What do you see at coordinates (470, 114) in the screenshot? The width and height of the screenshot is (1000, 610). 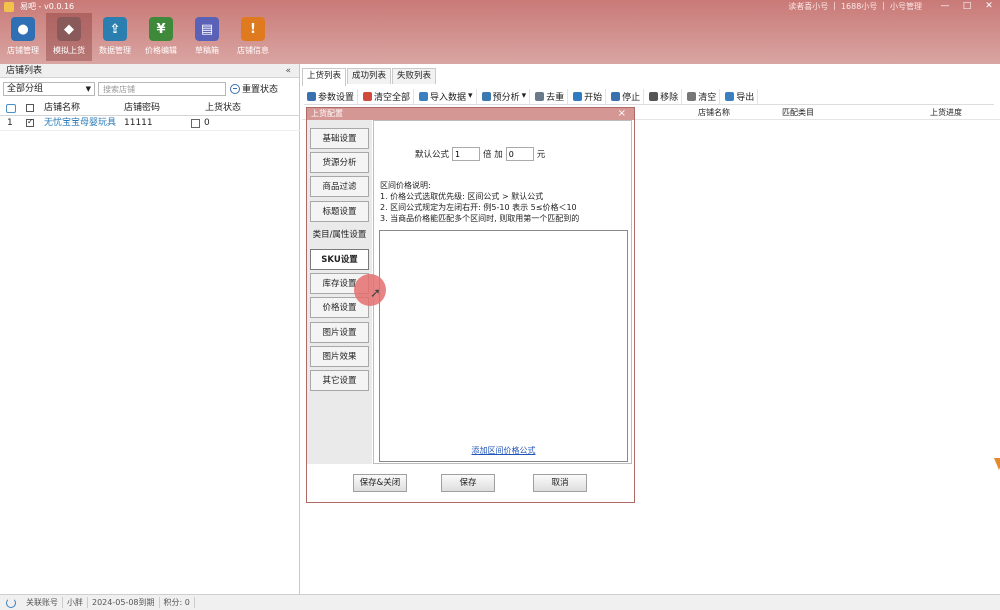 I see `dialog-title: 上货配置` at bounding box center [470, 114].